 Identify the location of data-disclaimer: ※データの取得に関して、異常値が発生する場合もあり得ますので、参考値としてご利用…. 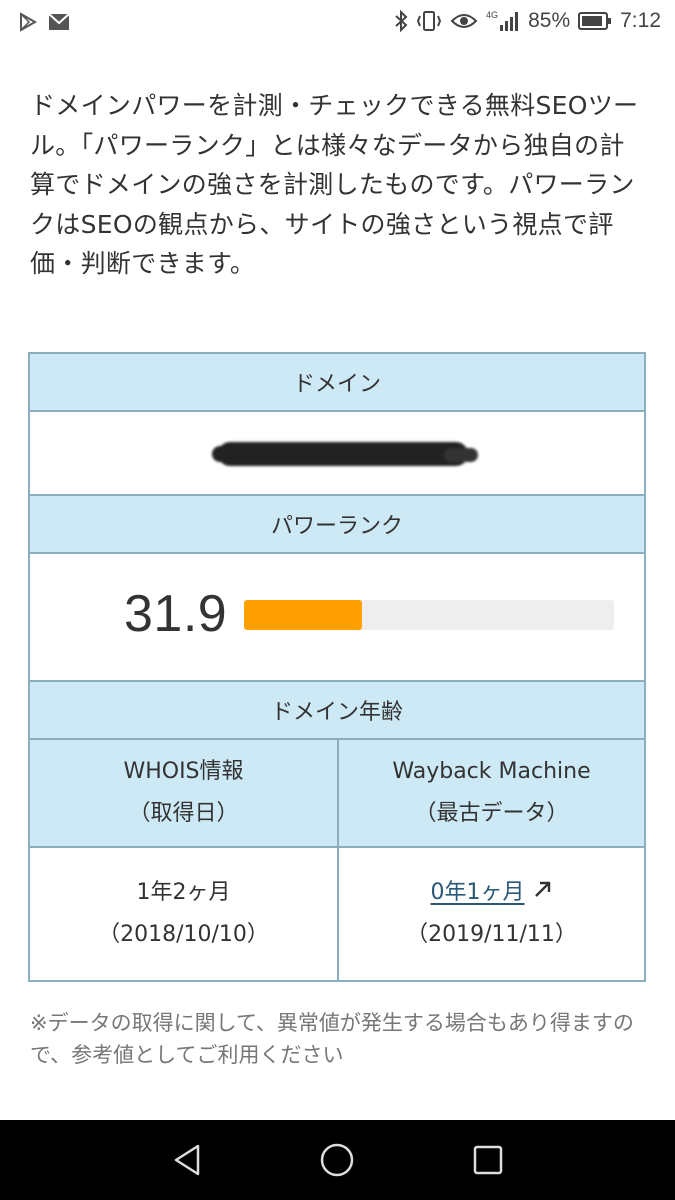
(332, 1039).